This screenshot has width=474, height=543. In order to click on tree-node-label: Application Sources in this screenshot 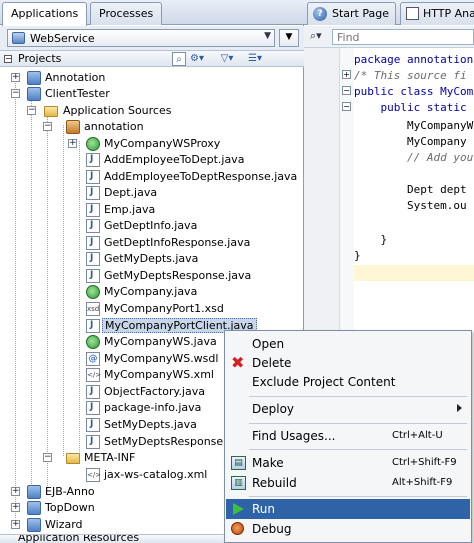, I will do `click(117, 110)`.